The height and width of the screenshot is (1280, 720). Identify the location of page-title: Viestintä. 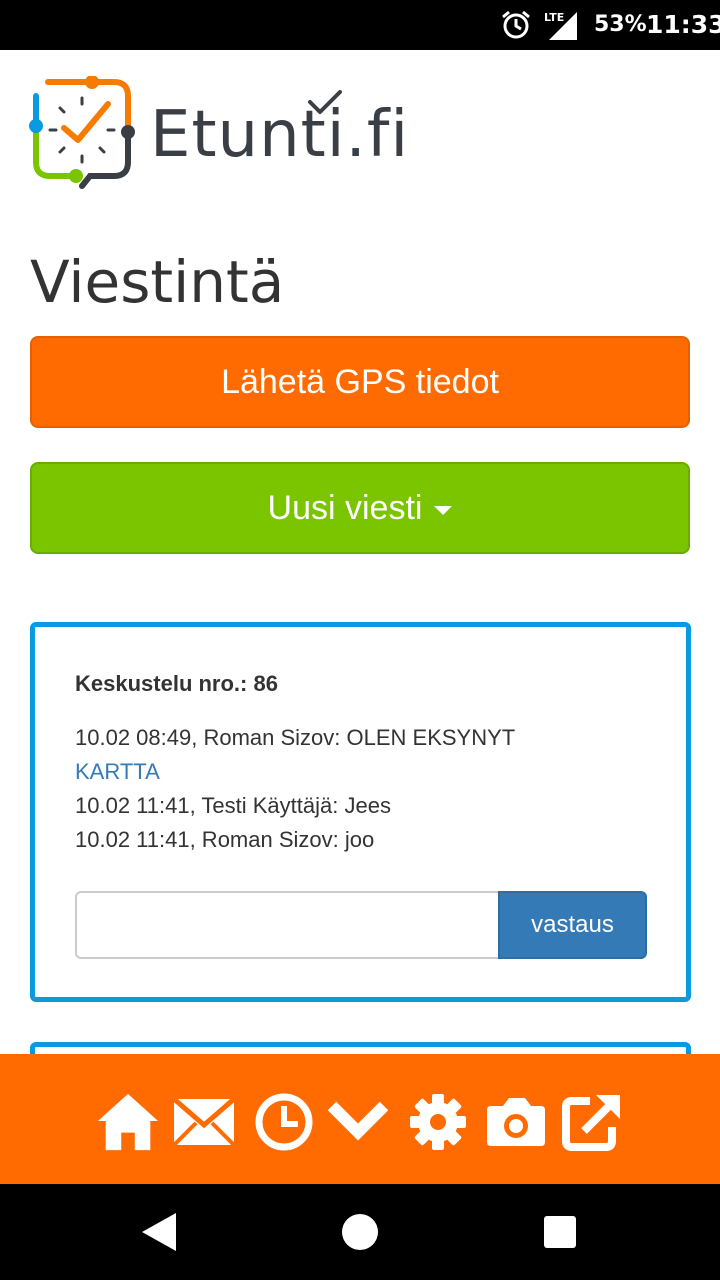
(157, 282).